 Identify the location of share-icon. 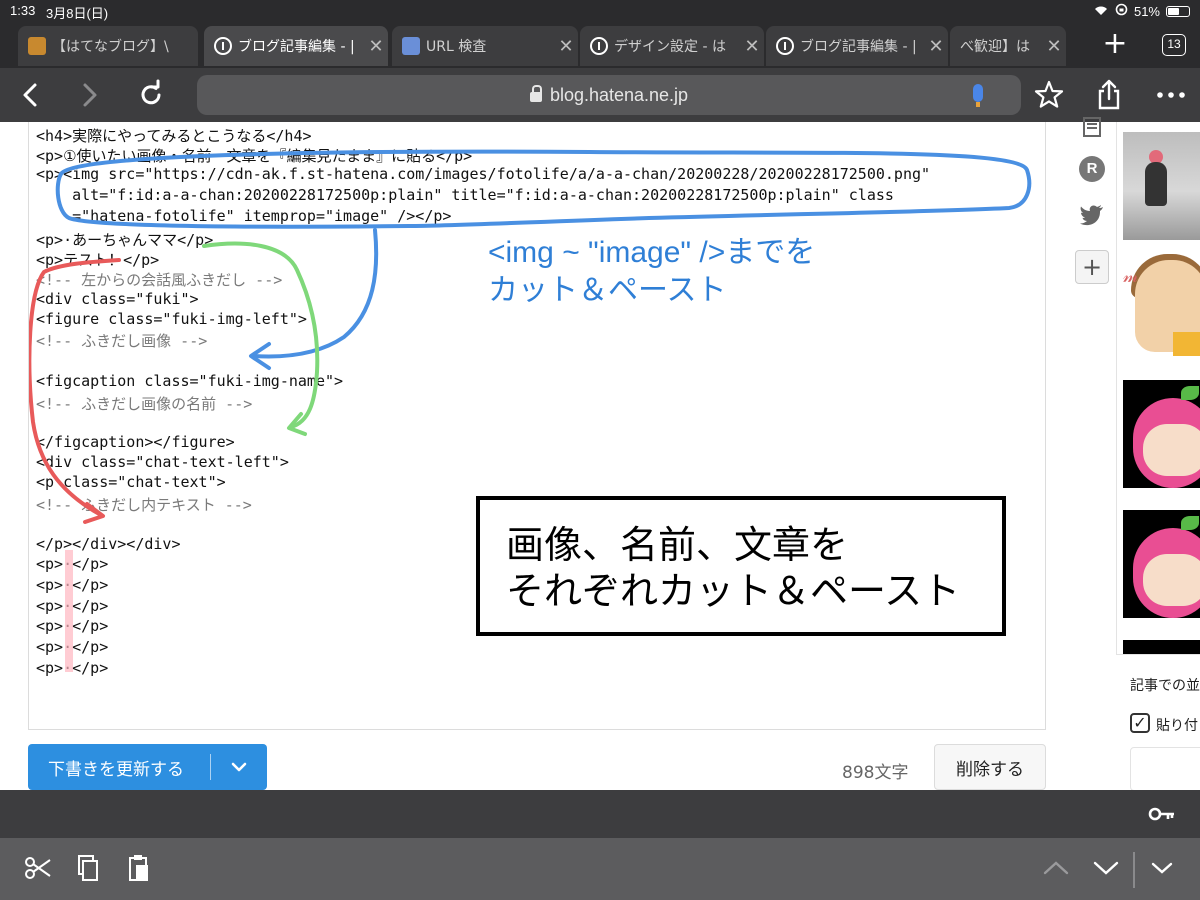
(1109, 94).